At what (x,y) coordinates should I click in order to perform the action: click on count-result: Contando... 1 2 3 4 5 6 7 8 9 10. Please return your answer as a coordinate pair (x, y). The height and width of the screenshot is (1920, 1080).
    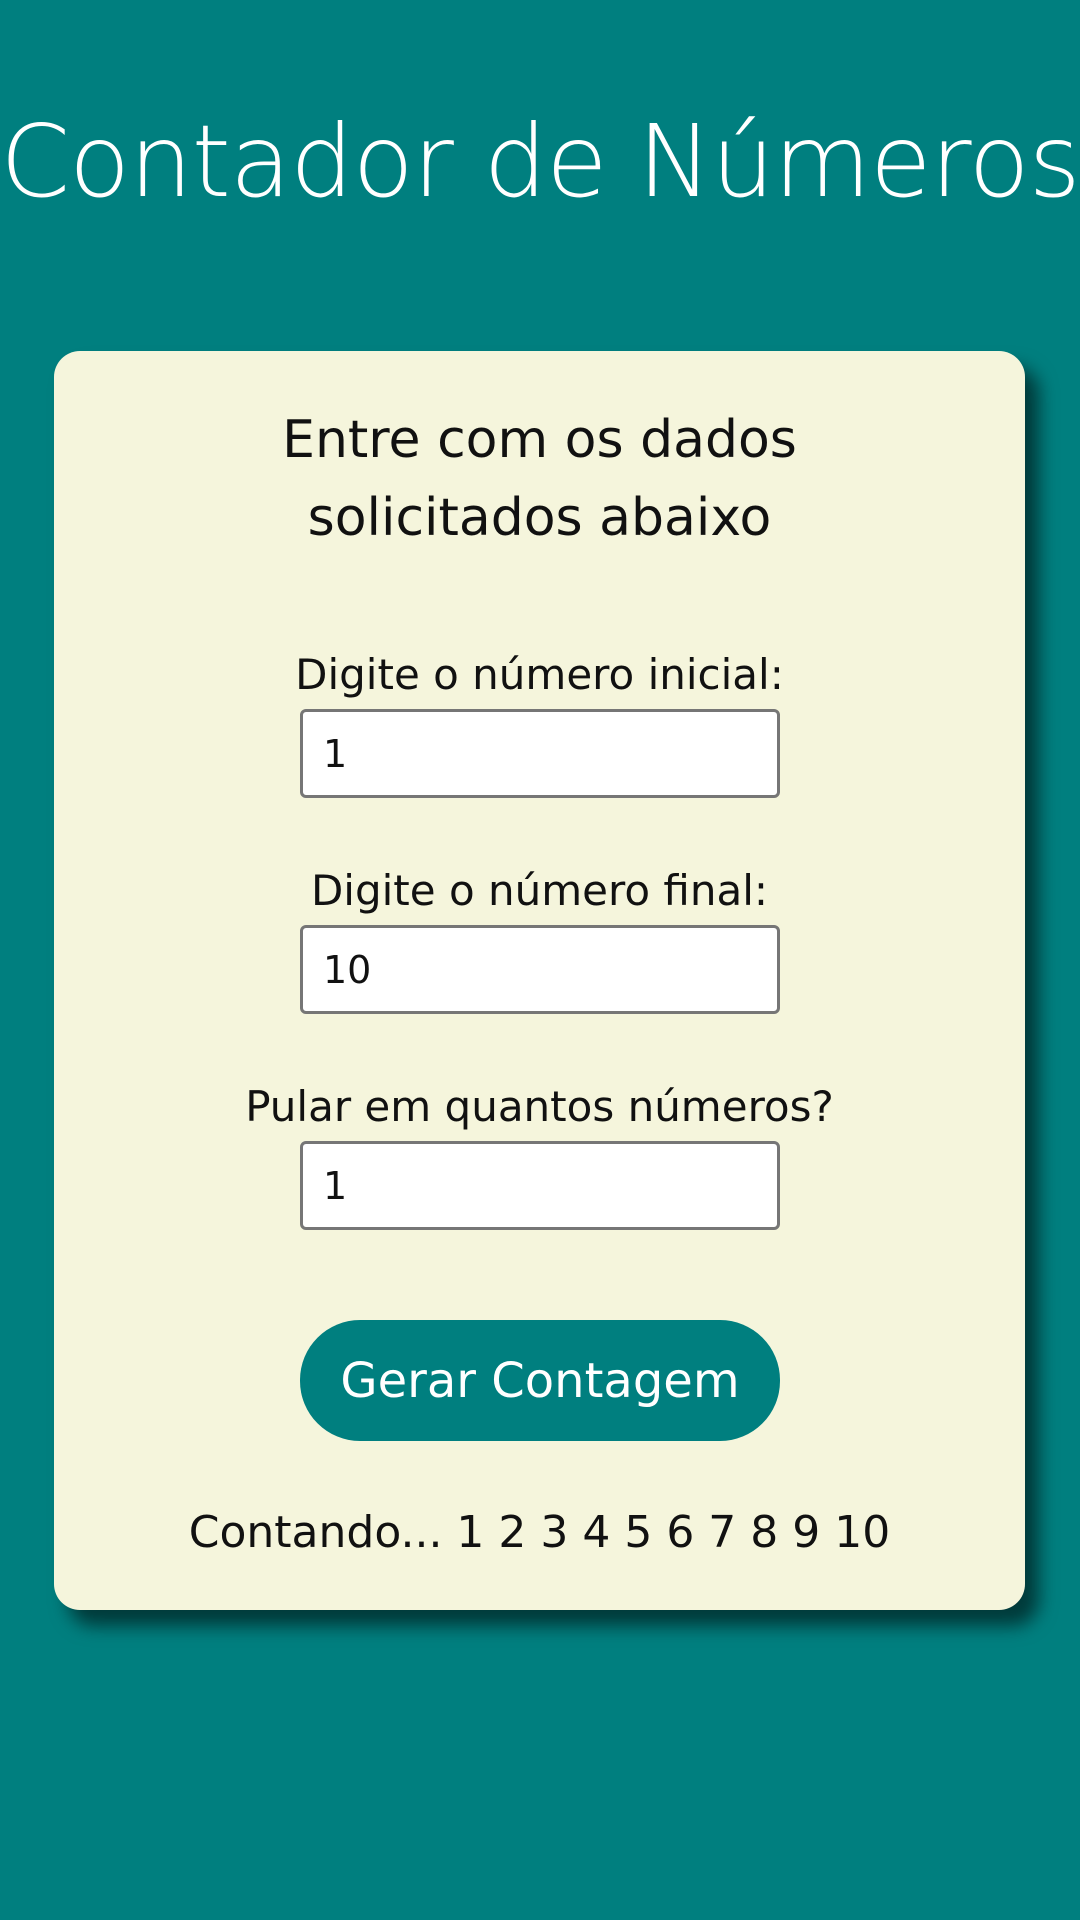
    Looking at the image, I should click on (539, 1532).